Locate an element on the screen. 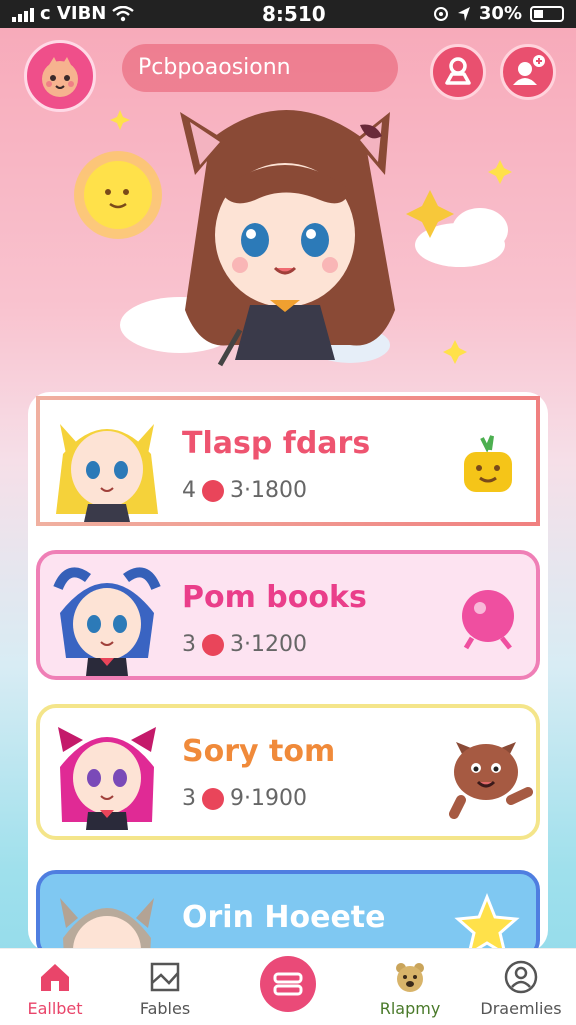 This screenshot has height=1025, width=576. story-card: Sory tom 3 9·1900 is located at coordinates (288, 772).